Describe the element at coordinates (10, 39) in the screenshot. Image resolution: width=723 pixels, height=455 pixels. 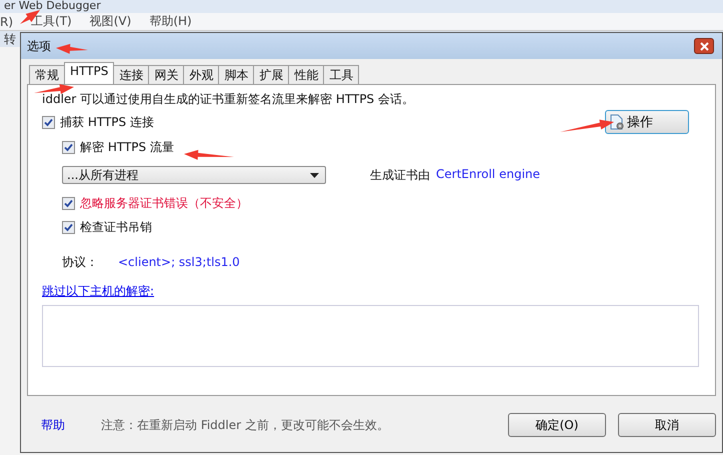
I see `toolbar-label: 转` at that location.